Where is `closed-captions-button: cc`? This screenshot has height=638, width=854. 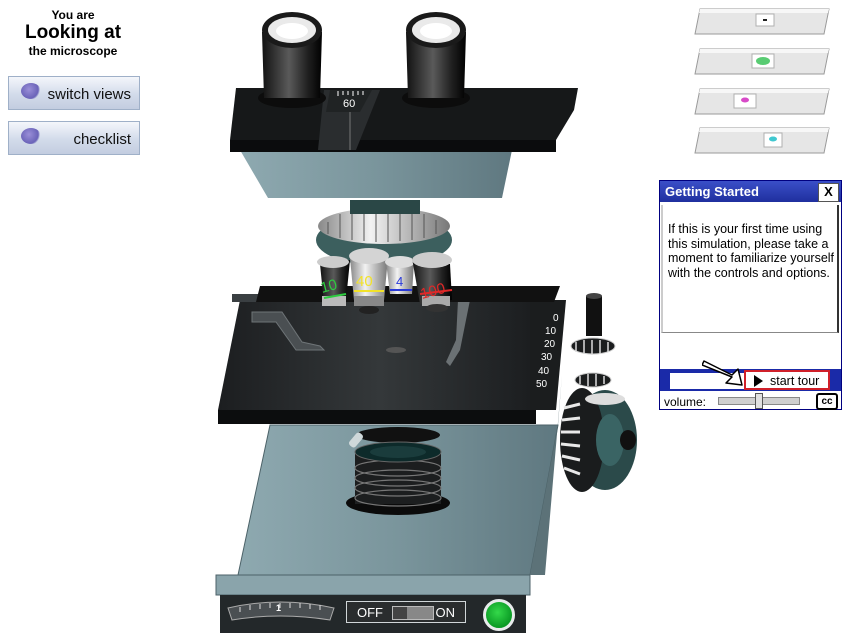 closed-captions-button: cc is located at coordinates (827, 401).